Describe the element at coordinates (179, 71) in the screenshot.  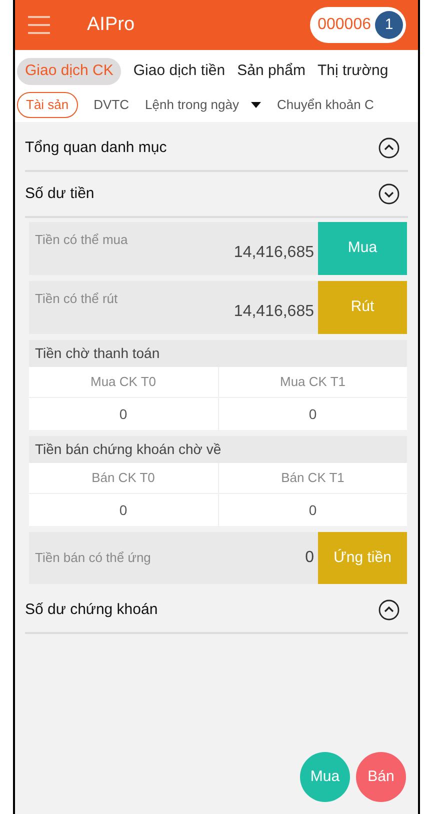
I see `nav-tab: Giao dịch tiền` at that location.